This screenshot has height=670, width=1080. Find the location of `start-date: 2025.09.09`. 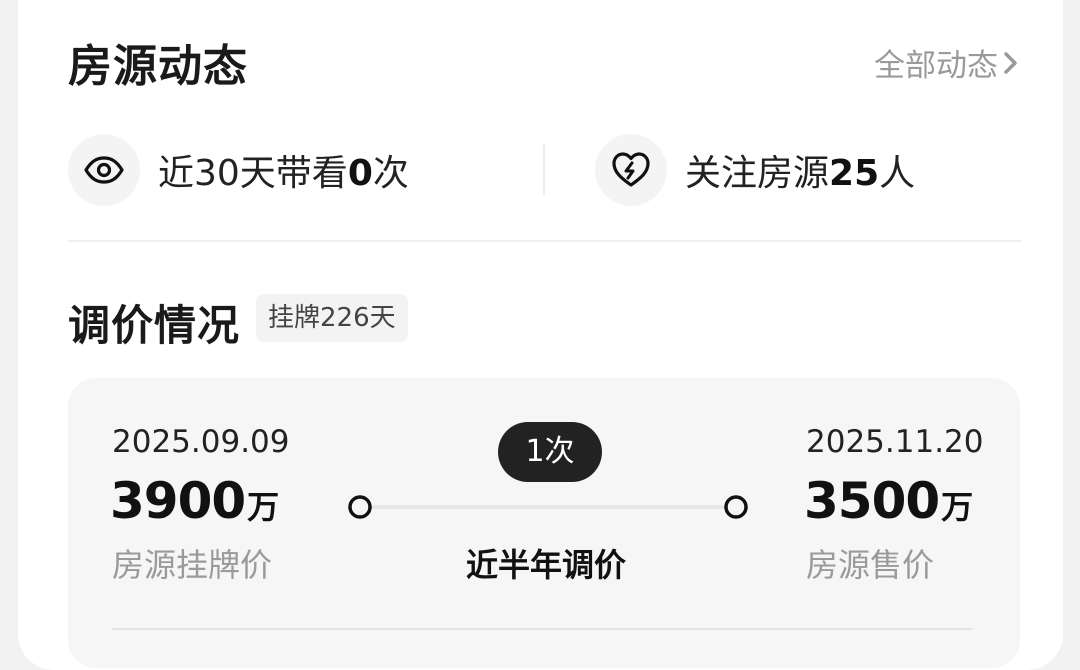

start-date: 2025.09.09 is located at coordinates (201, 442).